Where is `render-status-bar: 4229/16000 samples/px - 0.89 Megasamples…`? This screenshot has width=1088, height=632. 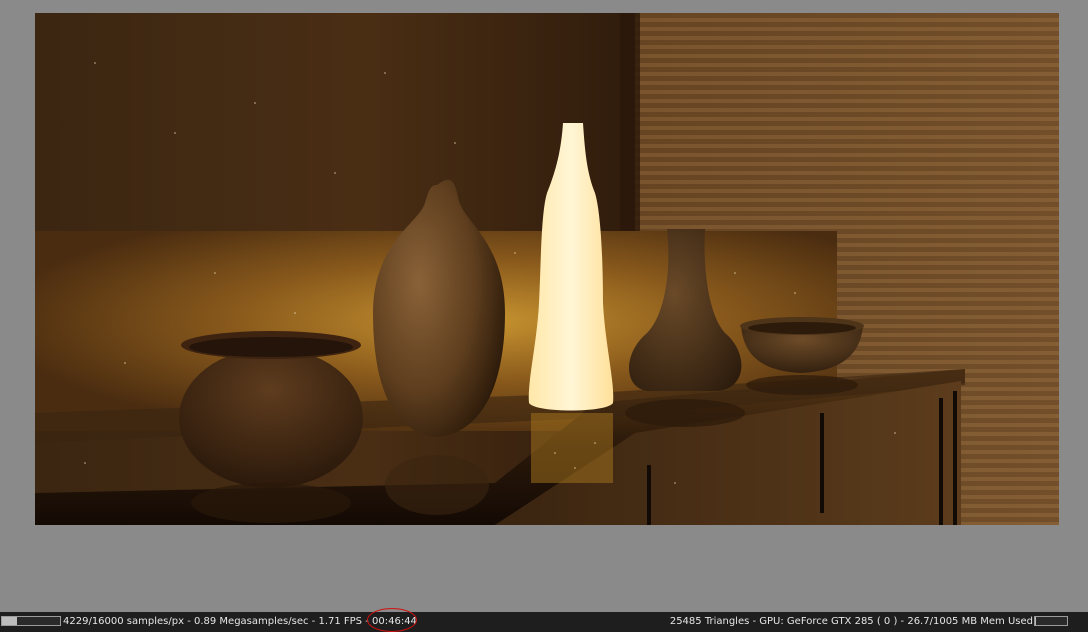
render-status-bar: 4229/16000 samples/px - 0.89 Megasamples… is located at coordinates (544, 620).